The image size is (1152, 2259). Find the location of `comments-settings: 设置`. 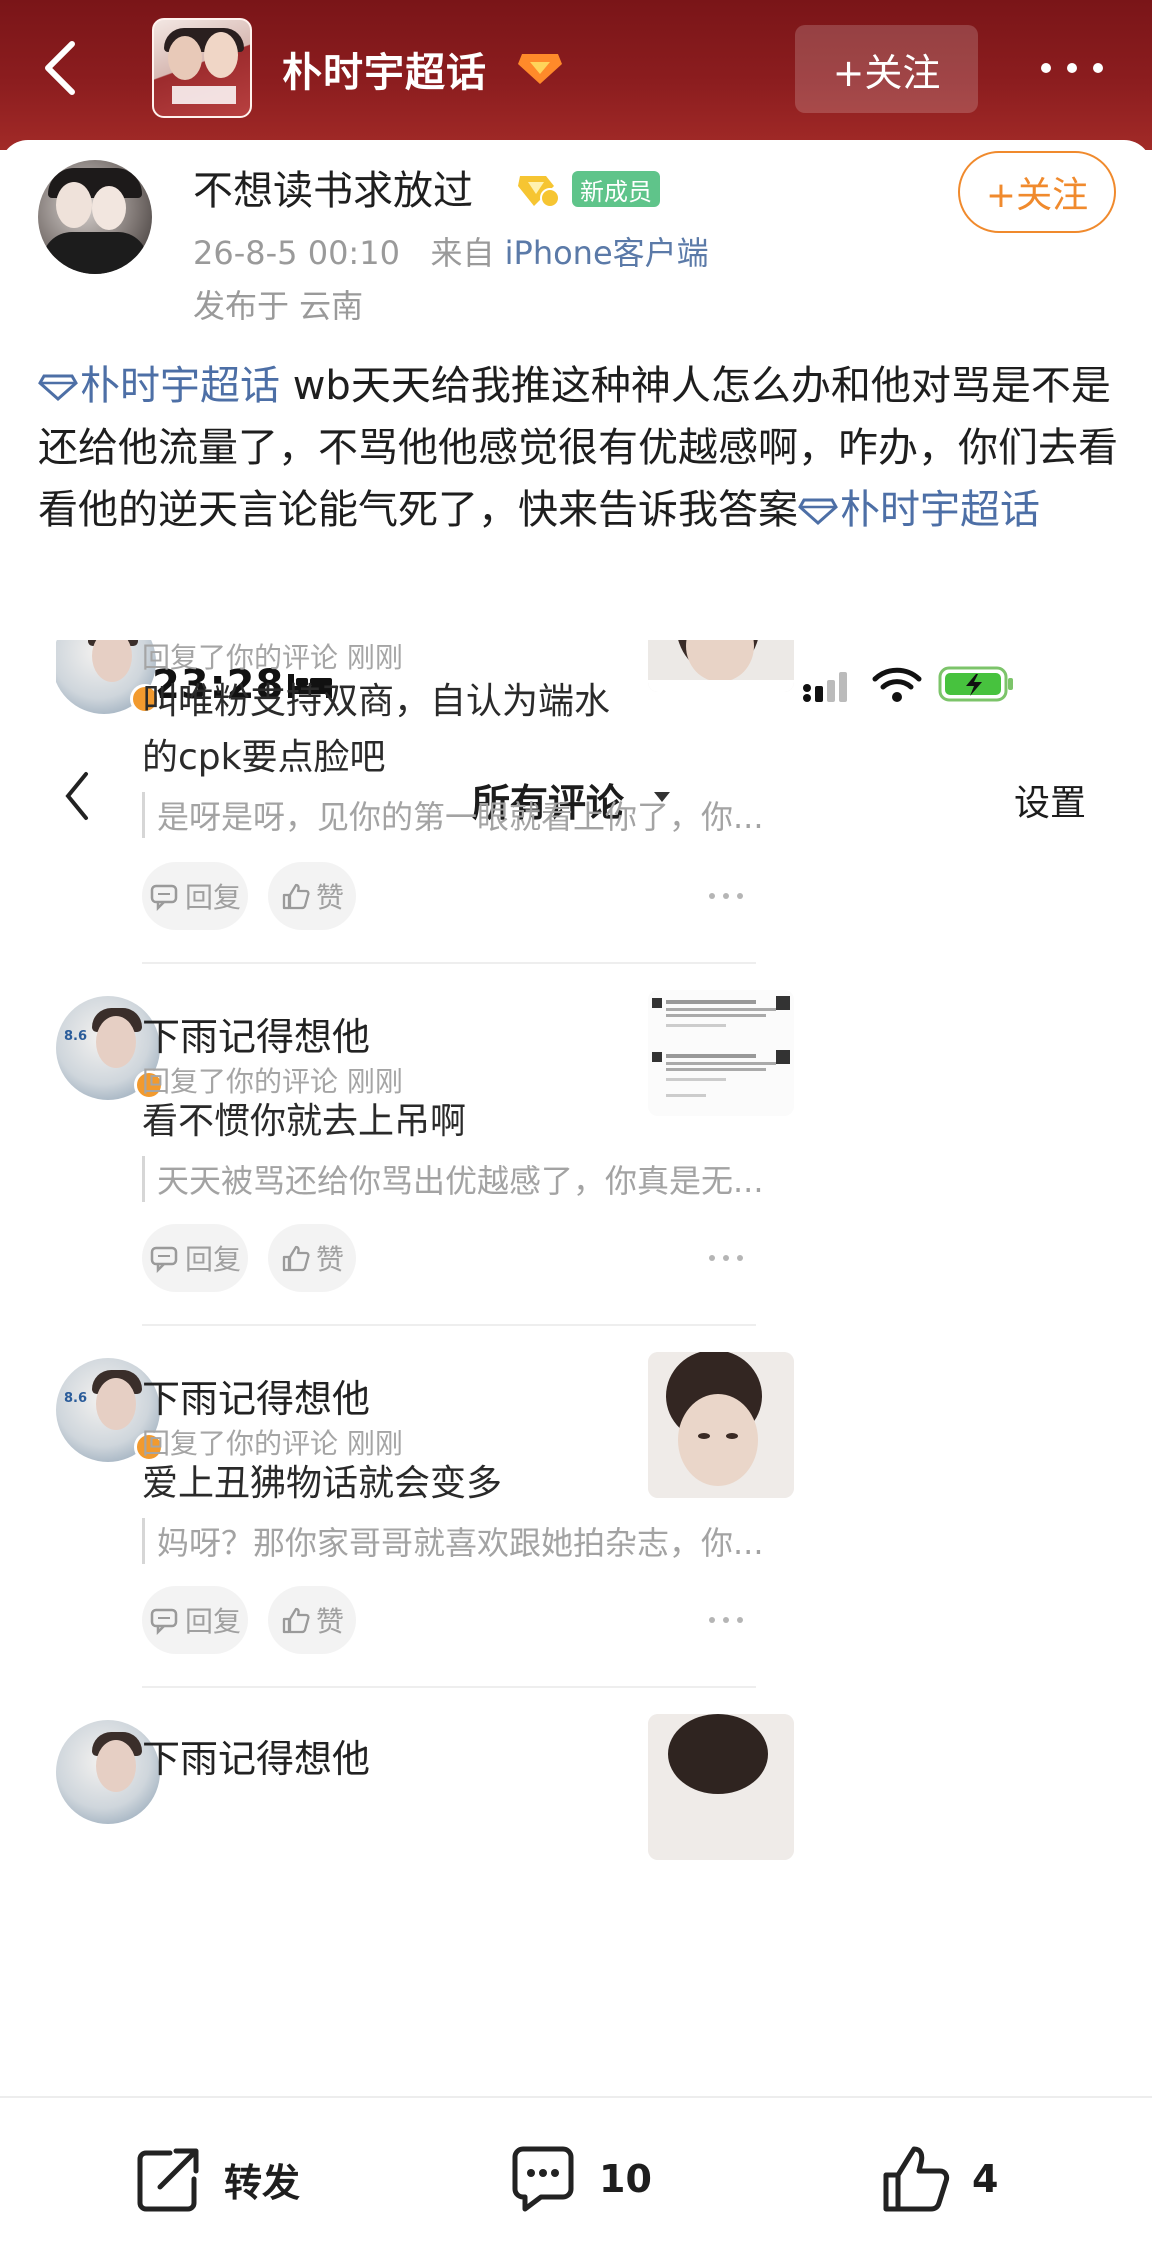

comments-settings: 设置 is located at coordinates (1050, 800).